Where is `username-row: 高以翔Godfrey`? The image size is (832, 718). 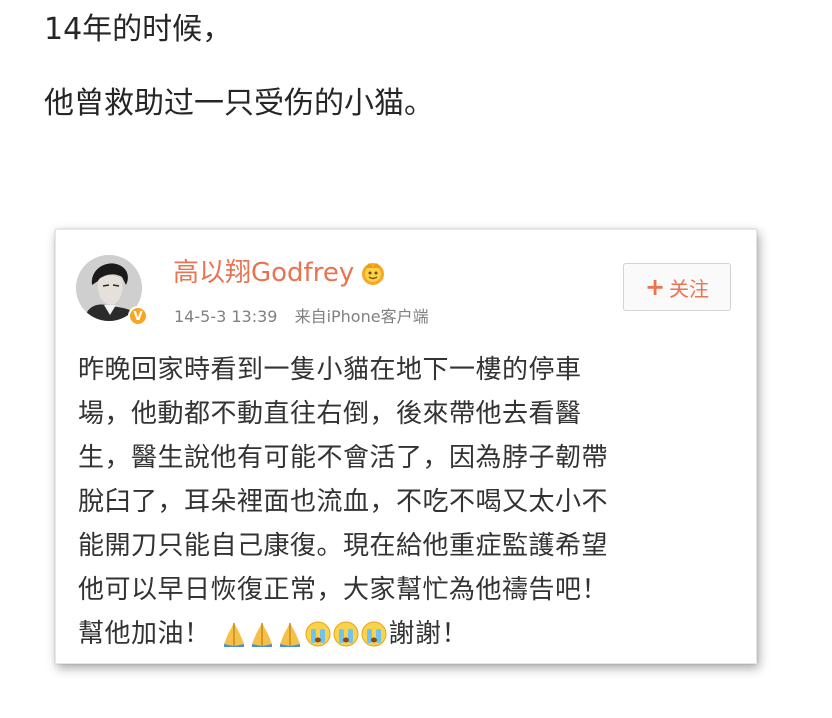 username-row: 高以翔Godfrey is located at coordinates (279, 273).